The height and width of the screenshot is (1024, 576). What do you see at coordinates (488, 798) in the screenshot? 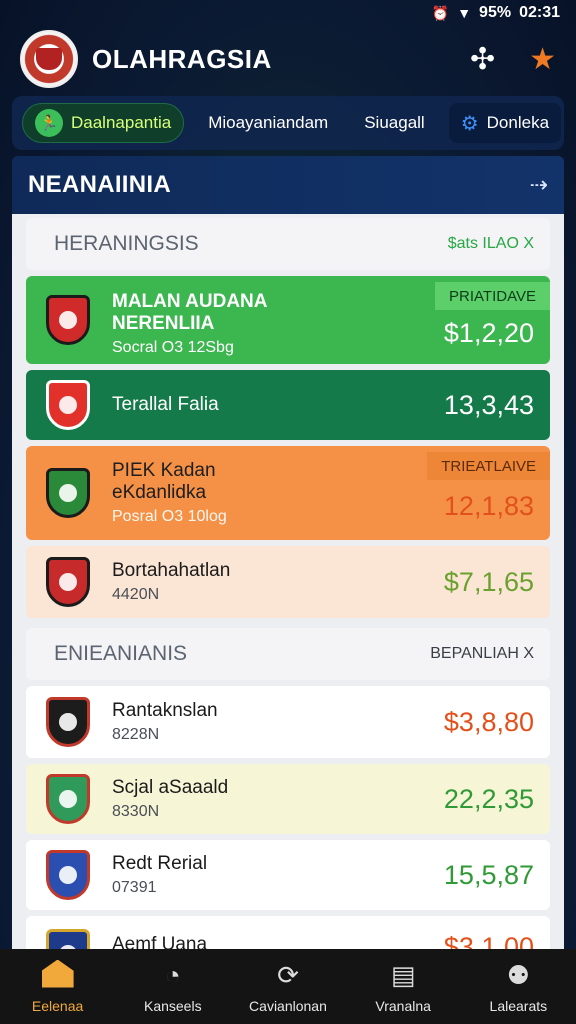
I see `item-price: 22,2,35` at bounding box center [488, 798].